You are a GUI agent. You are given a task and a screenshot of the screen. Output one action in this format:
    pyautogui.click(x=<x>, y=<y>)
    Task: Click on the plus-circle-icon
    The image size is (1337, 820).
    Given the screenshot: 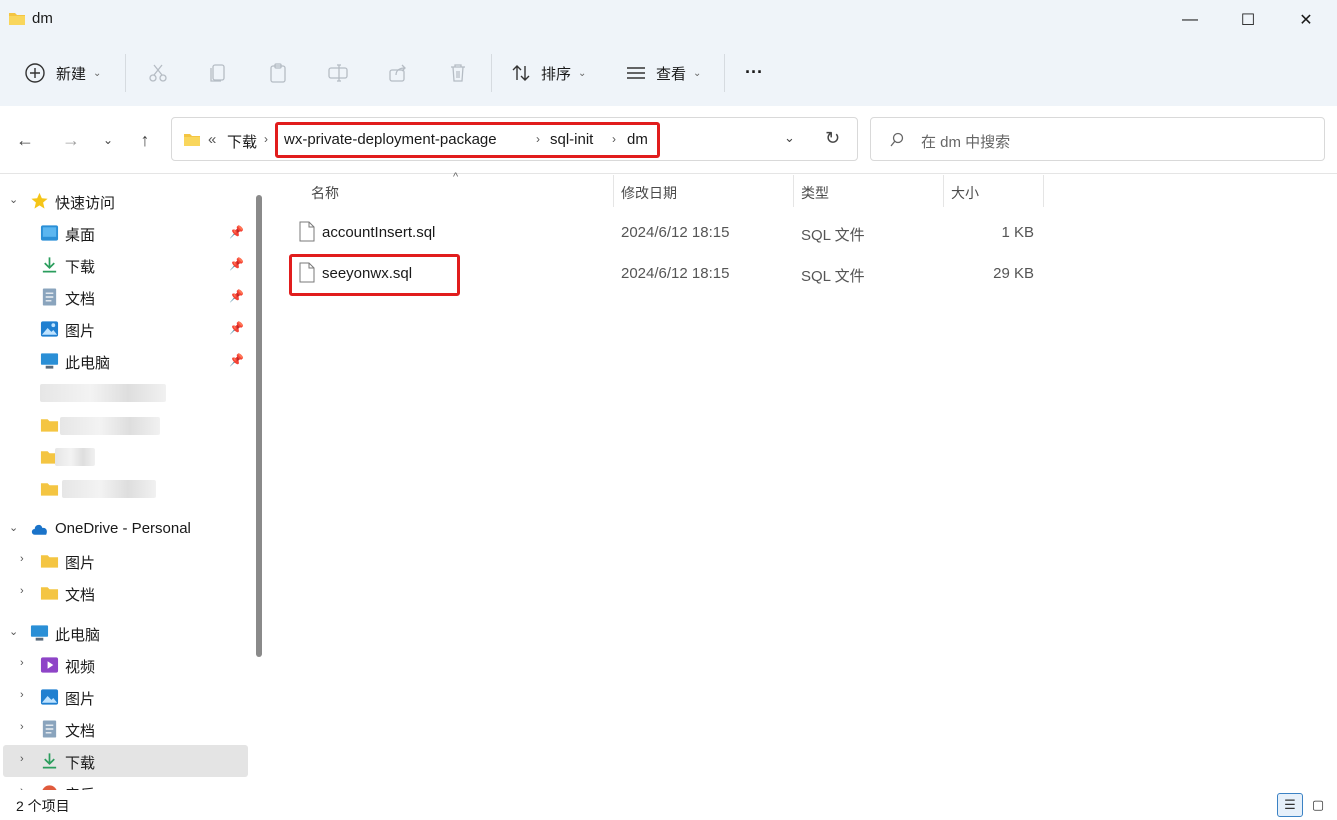 What is the action you would take?
    pyautogui.click(x=35, y=73)
    